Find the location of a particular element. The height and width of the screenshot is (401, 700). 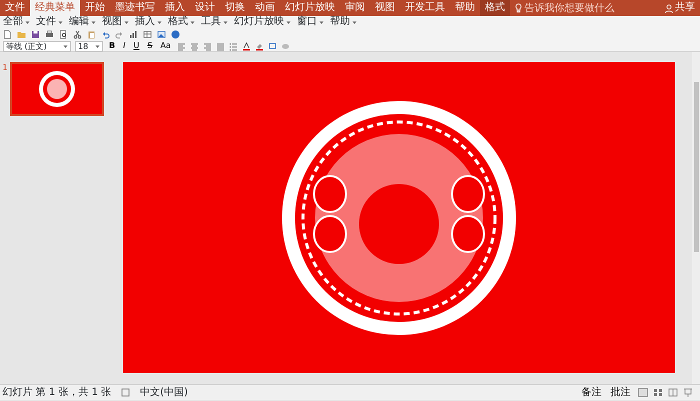

picture-icon is located at coordinates (161, 34).